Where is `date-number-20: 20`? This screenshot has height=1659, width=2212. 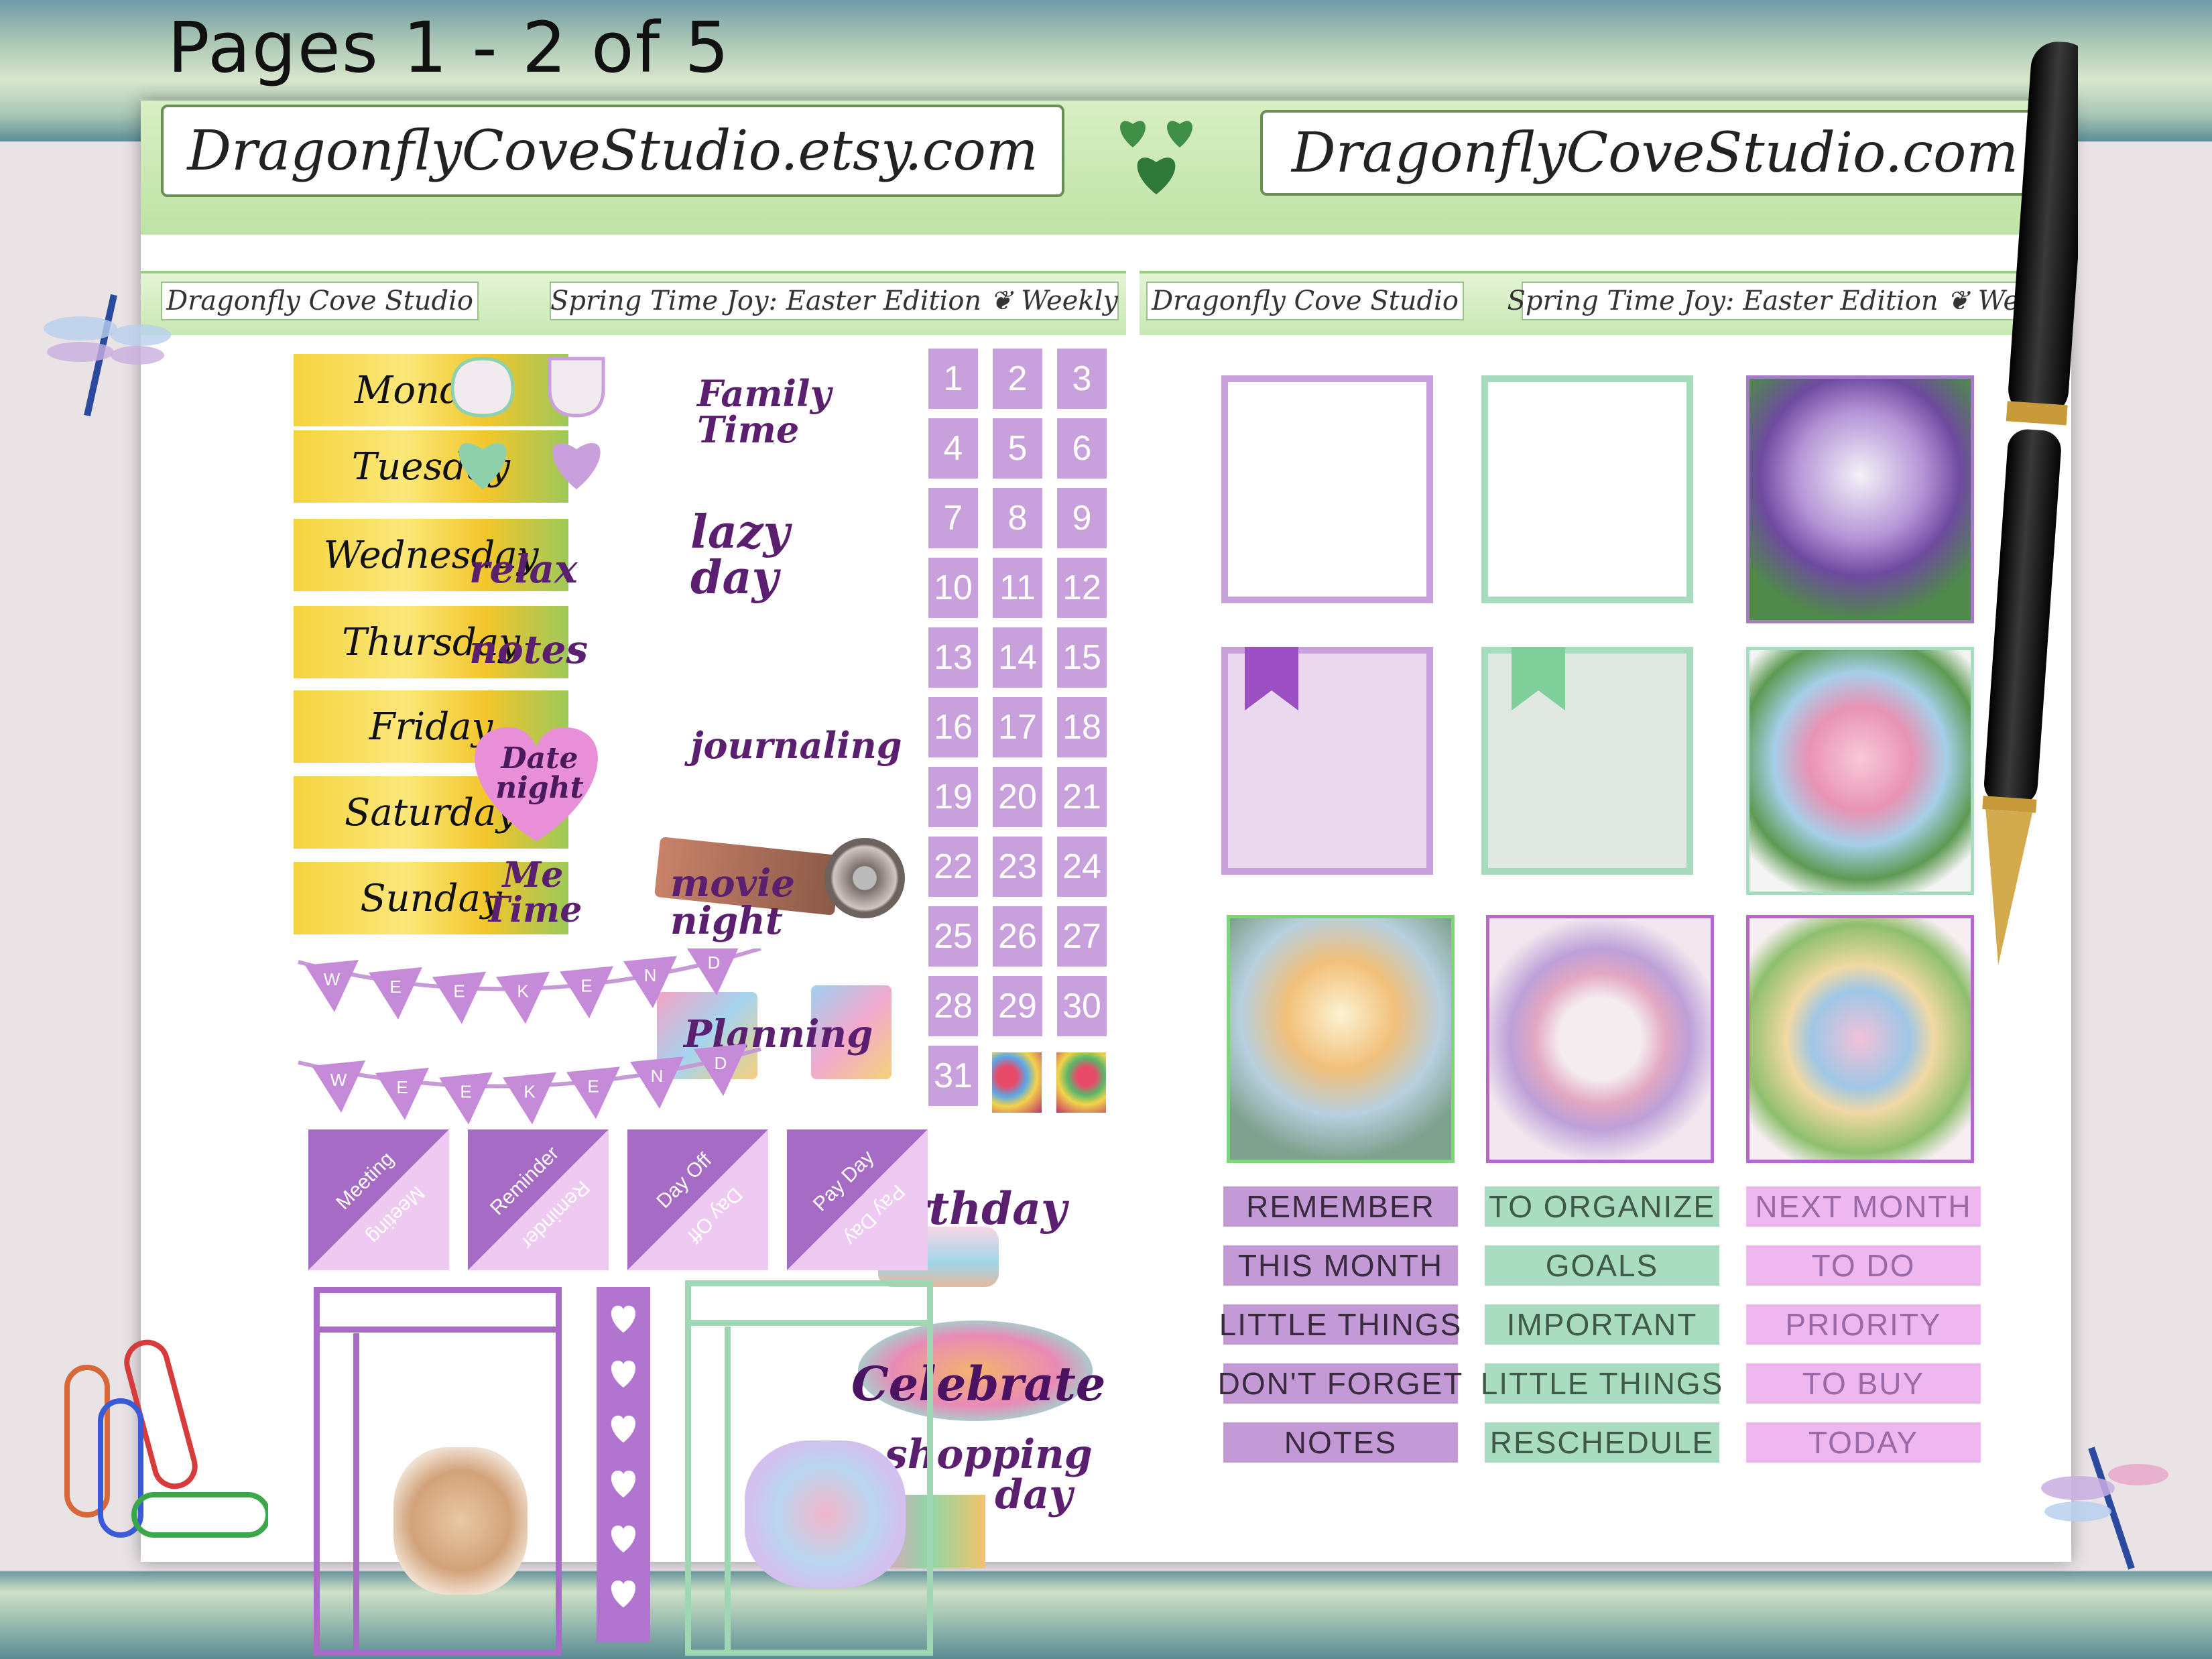 date-number-20: 20 is located at coordinates (1017, 797).